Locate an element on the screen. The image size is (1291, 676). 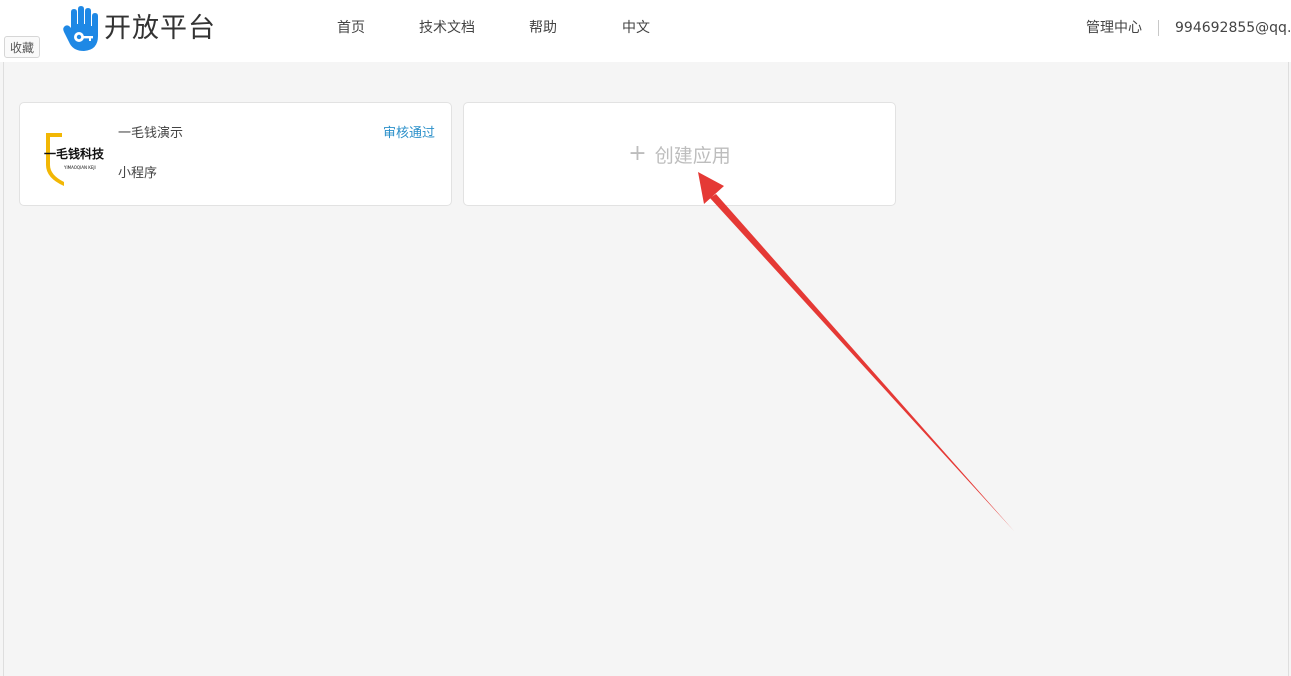
create-app-content: + 创建应用 is located at coordinates (679, 154).